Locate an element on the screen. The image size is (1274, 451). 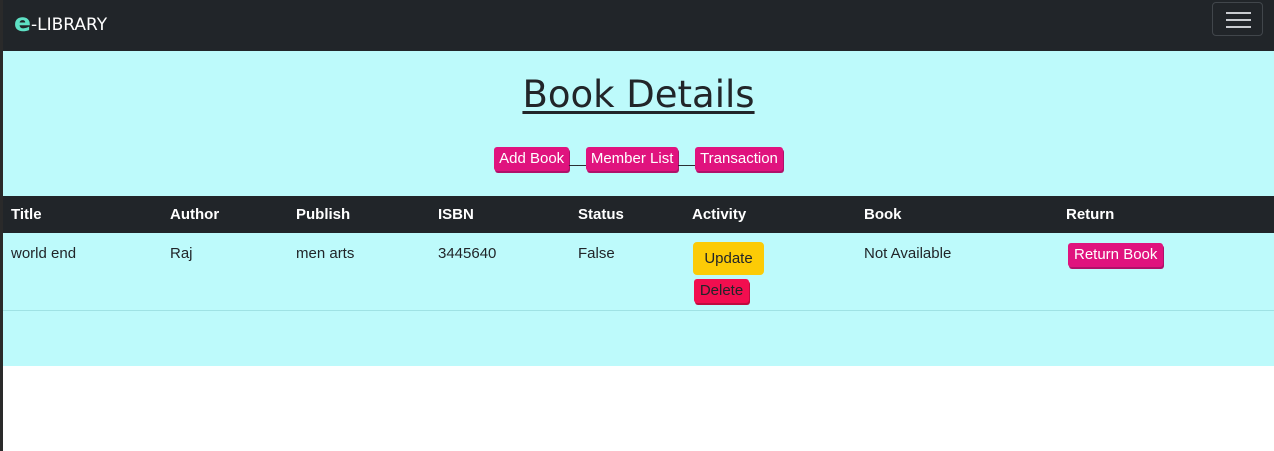
column-header-title: Title is located at coordinates (26, 214).